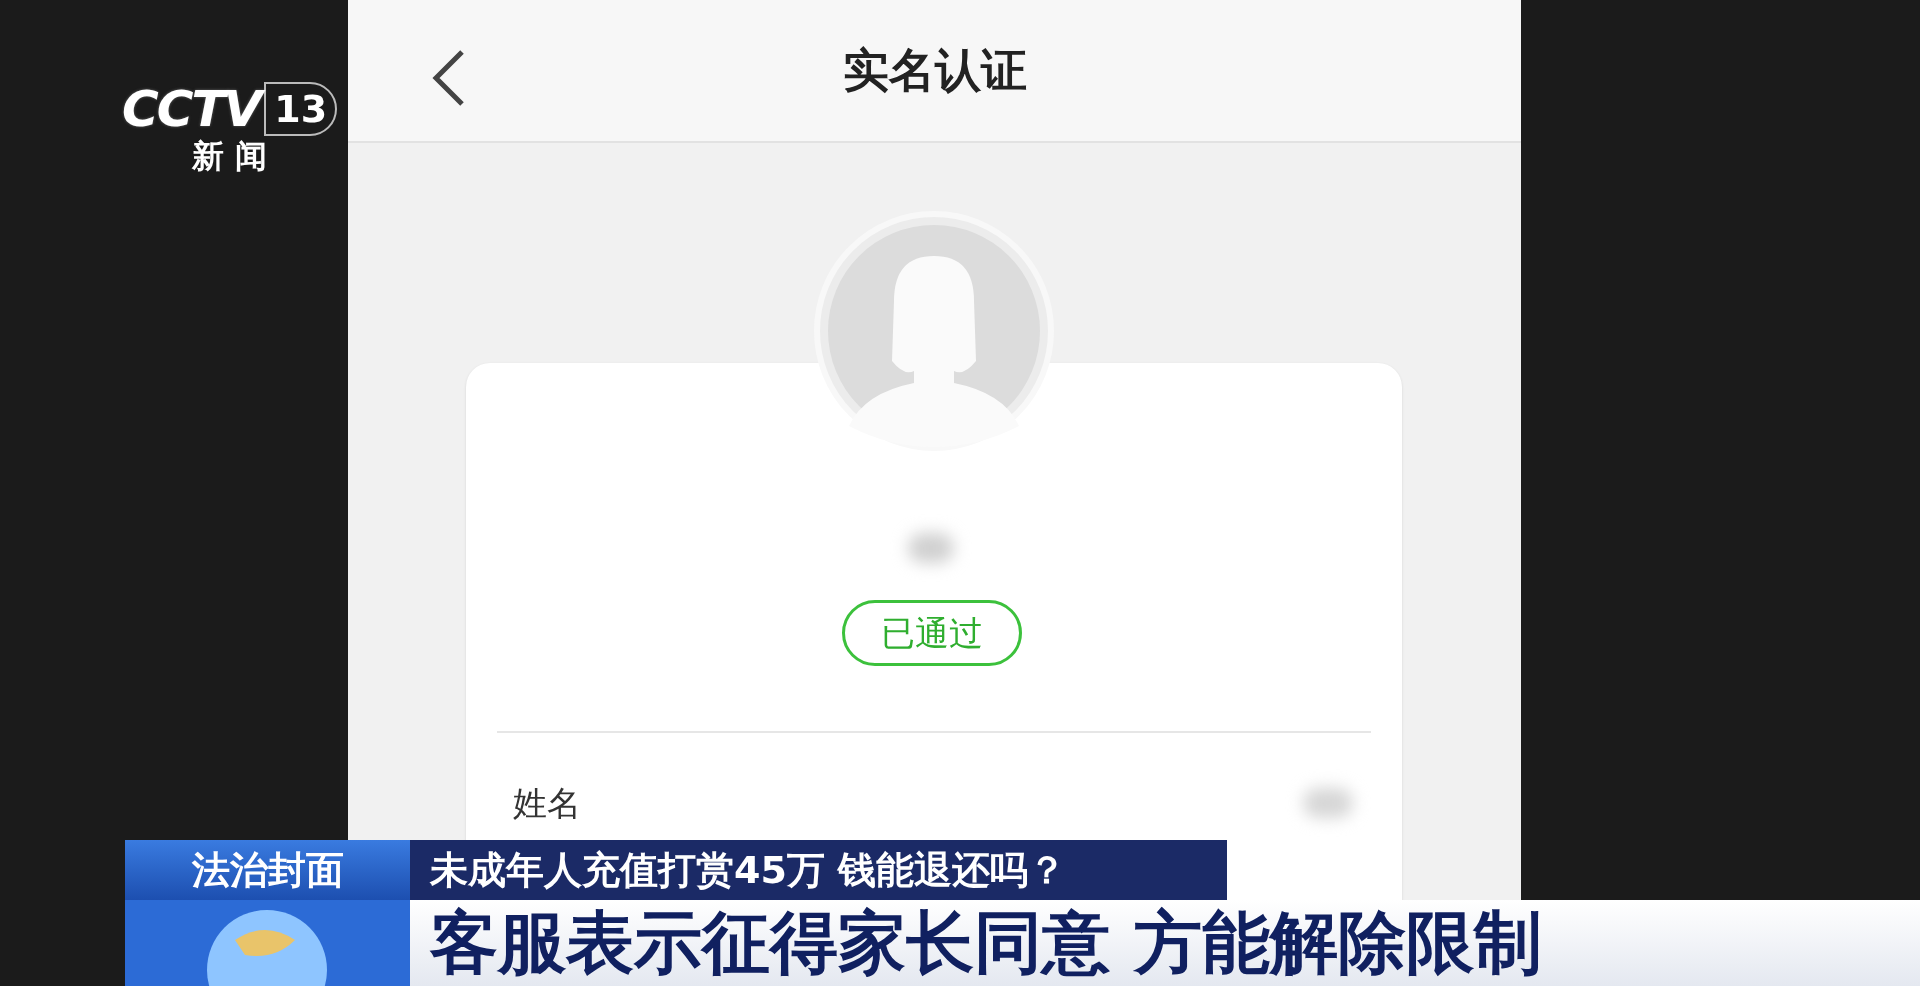 The height and width of the screenshot is (986, 1920). Describe the element at coordinates (547, 803) in the screenshot. I see `field-label: 姓名` at that location.